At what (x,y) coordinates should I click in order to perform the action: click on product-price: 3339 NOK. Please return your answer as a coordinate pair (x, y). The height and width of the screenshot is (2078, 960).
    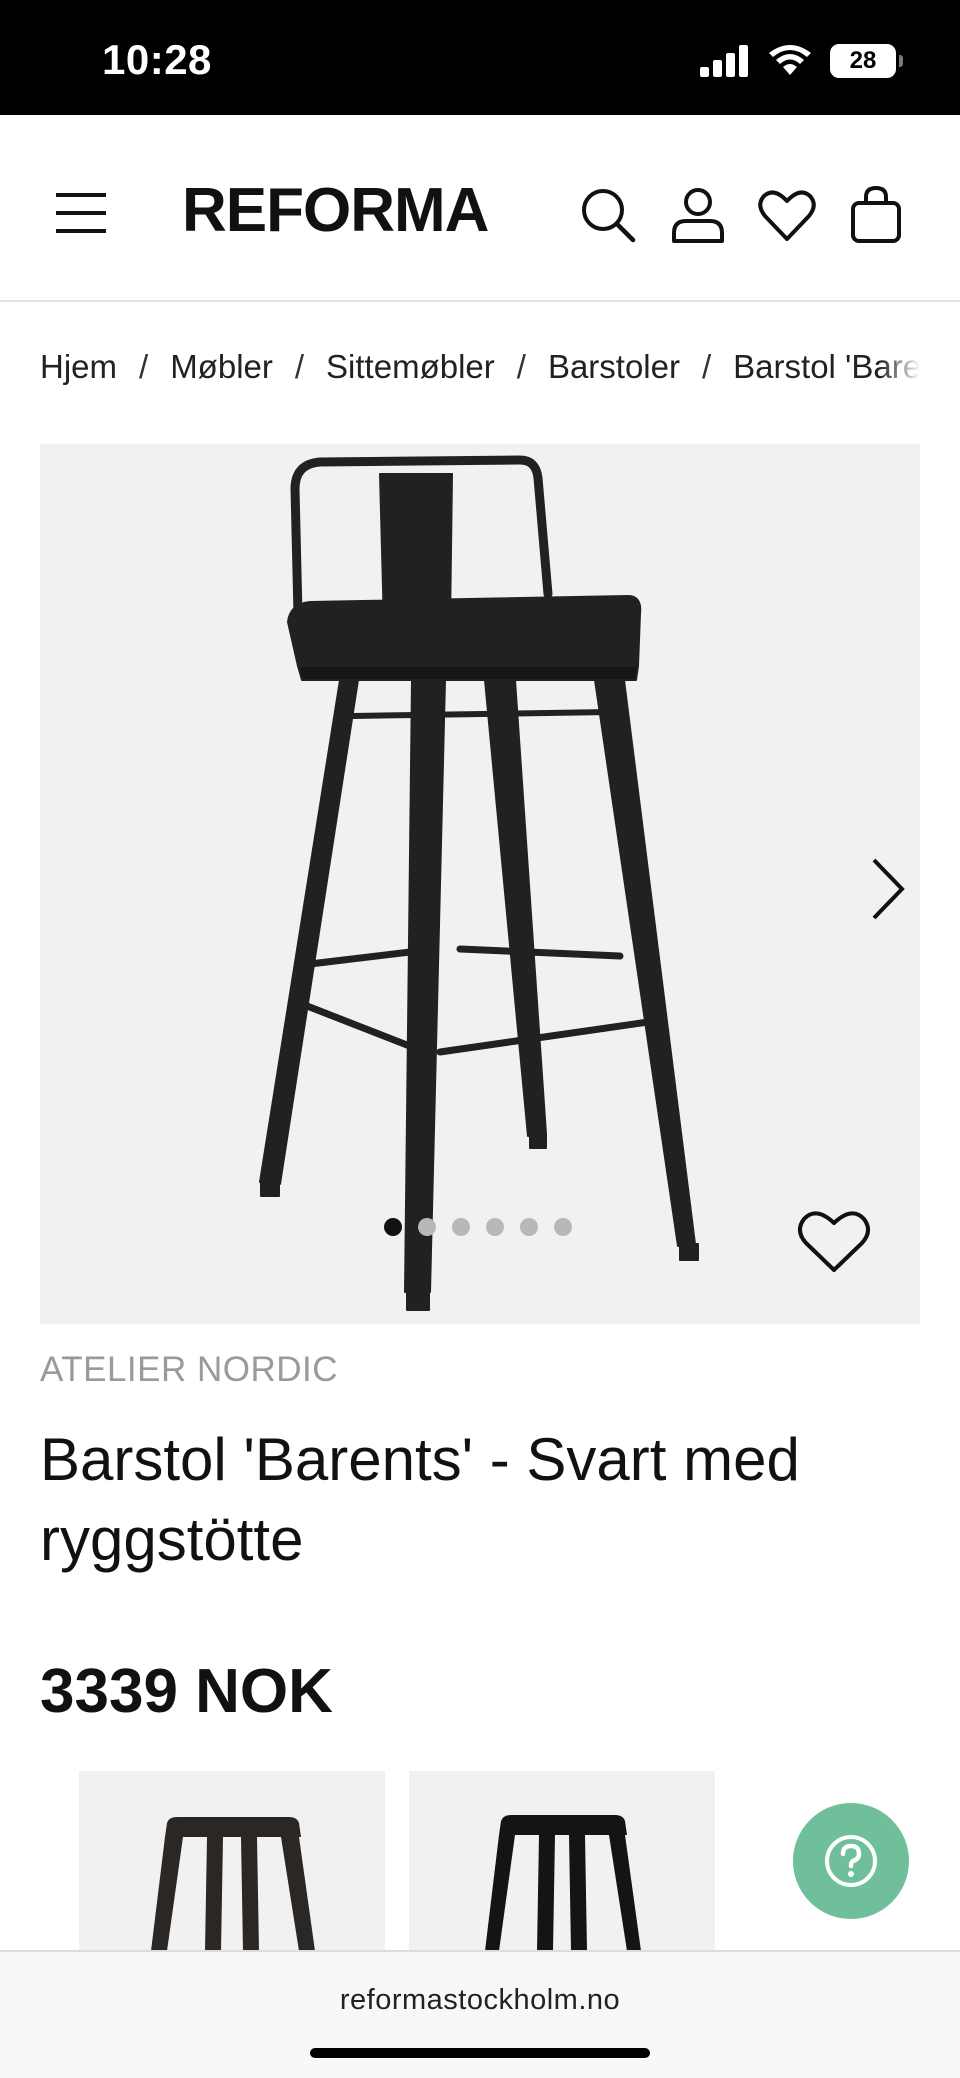
    Looking at the image, I should click on (186, 1691).